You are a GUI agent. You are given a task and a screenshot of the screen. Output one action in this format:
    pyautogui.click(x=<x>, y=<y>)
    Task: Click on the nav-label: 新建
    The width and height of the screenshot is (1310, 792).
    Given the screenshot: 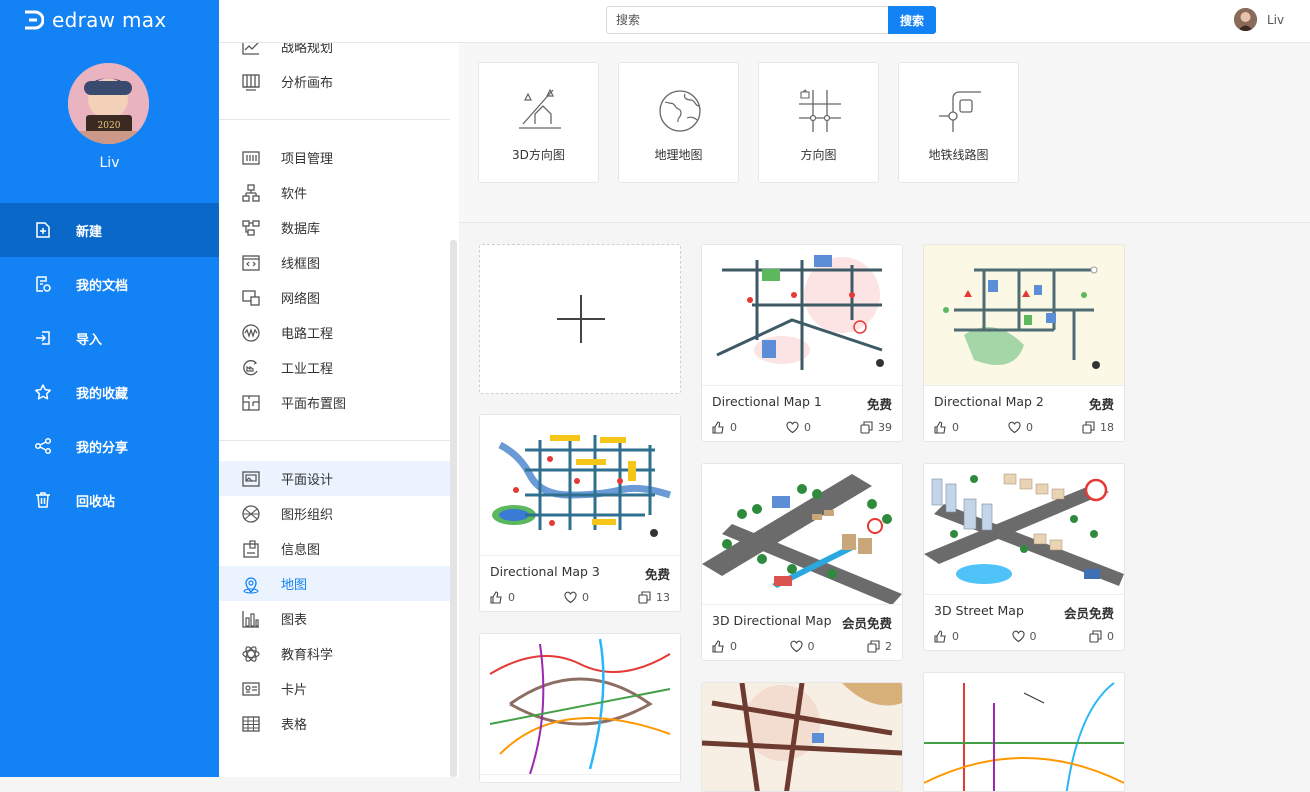 What is the action you would take?
    pyautogui.click(x=89, y=232)
    